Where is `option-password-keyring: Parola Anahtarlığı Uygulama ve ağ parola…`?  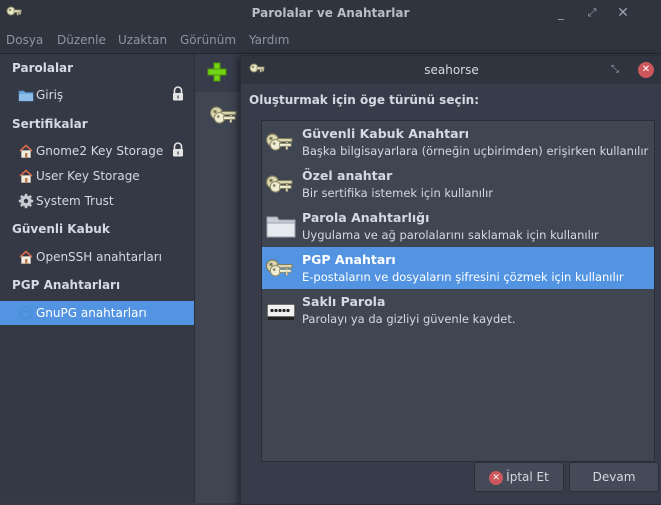
option-password-keyring: Parola Anahtarlığı Uygulama ve ağ parola… is located at coordinates (458, 226).